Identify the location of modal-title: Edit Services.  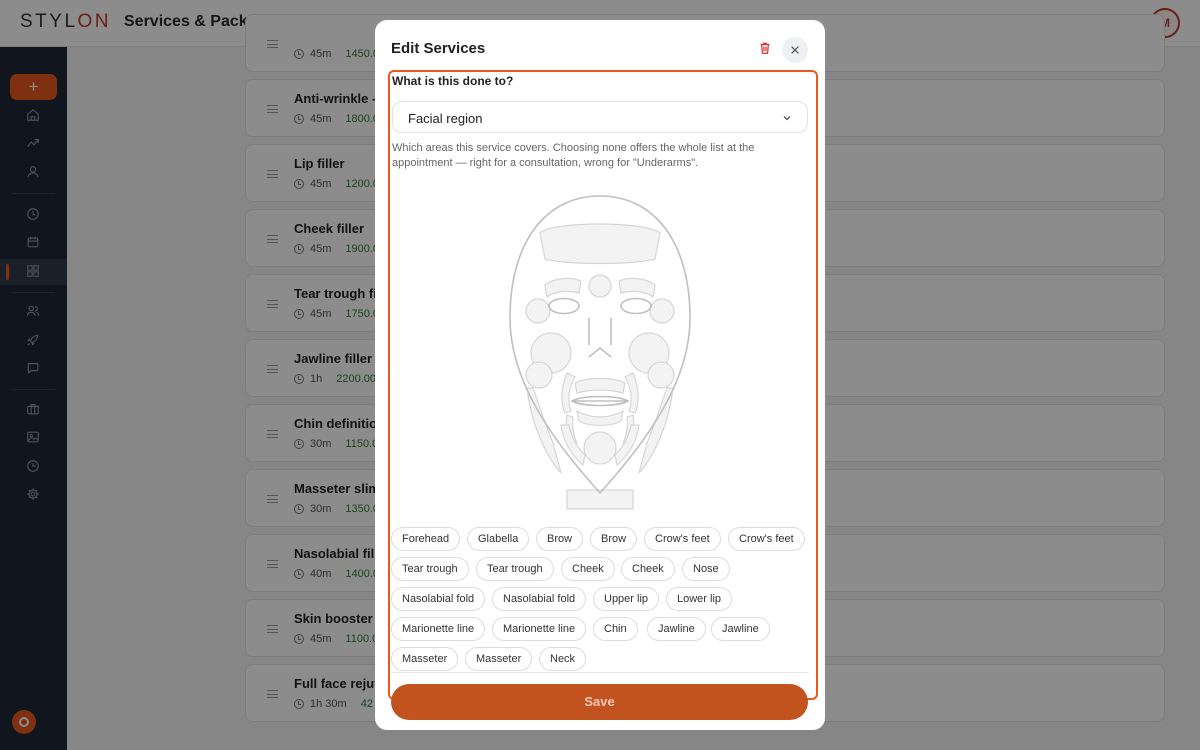
(438, 48).